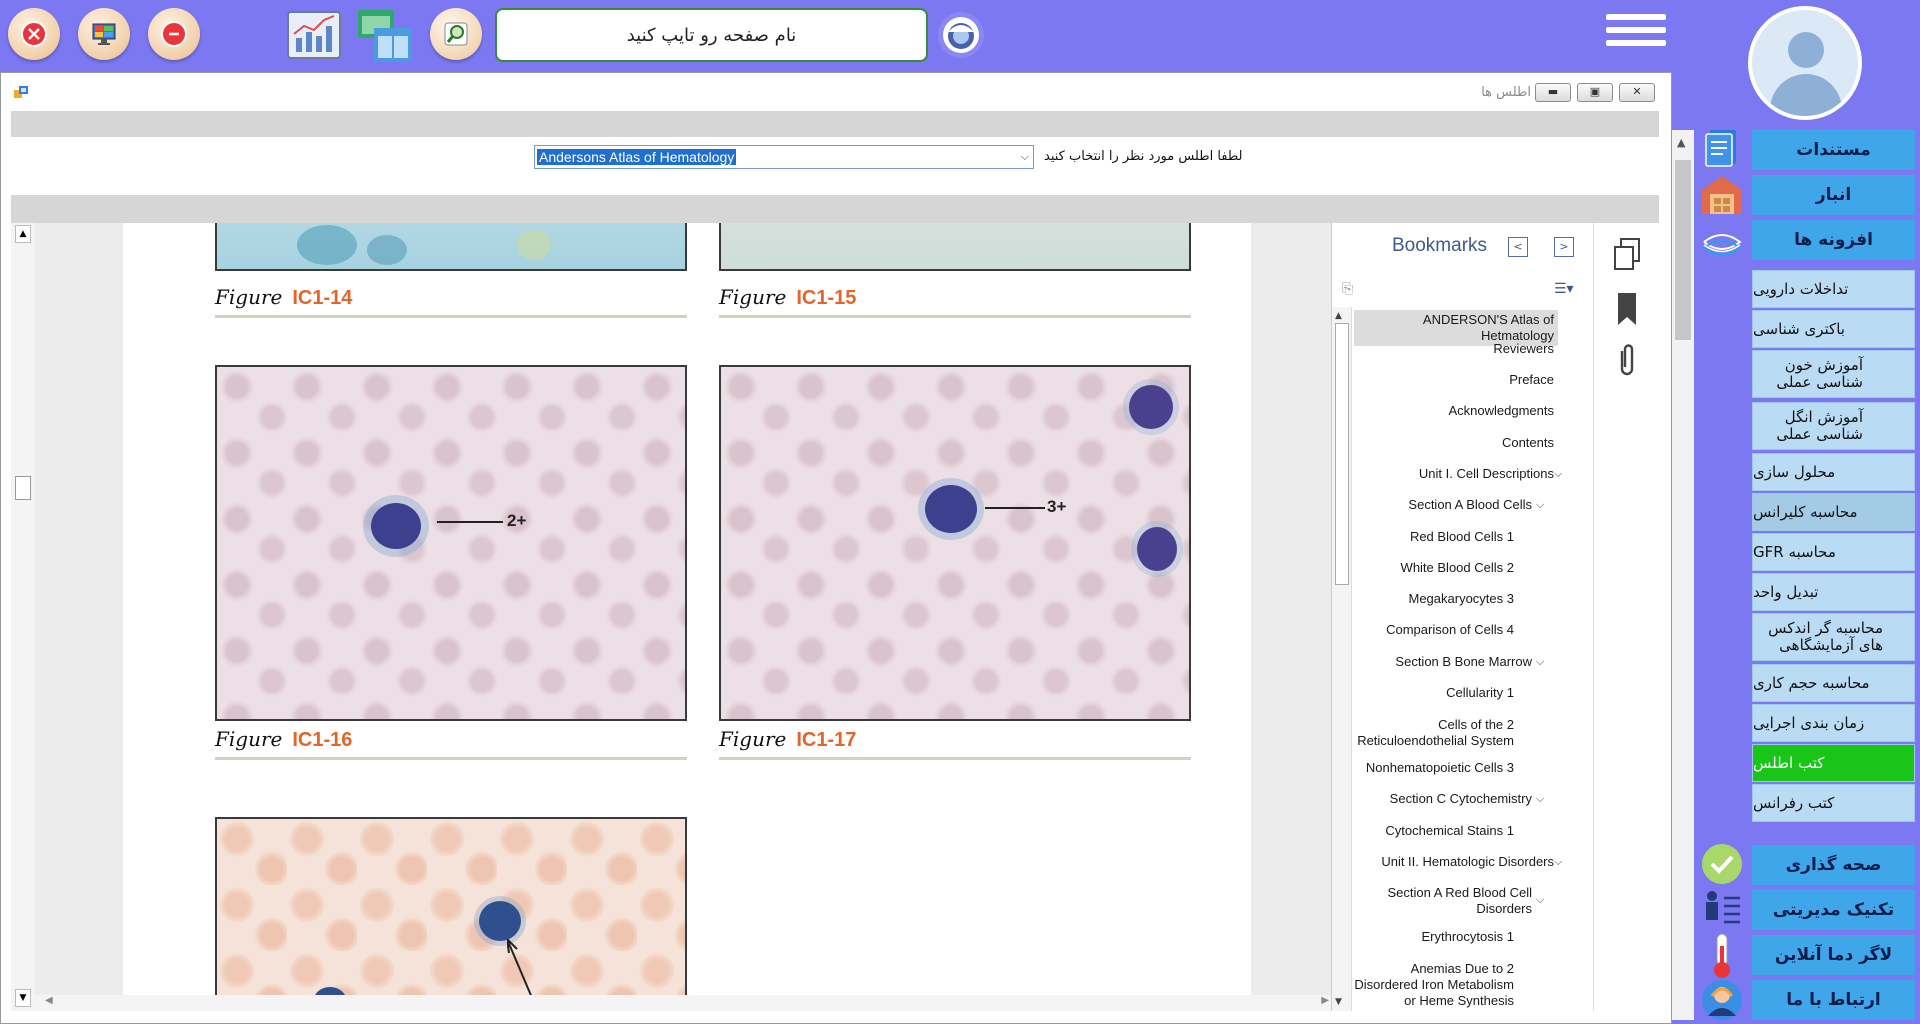 Image resolution: width=1920 pixels, height=1024 pixels. Describe the element at coordinates (1342, 659) in the screenshot. I see `bookmarks-scrollbar: ▲ ▼` at that location.